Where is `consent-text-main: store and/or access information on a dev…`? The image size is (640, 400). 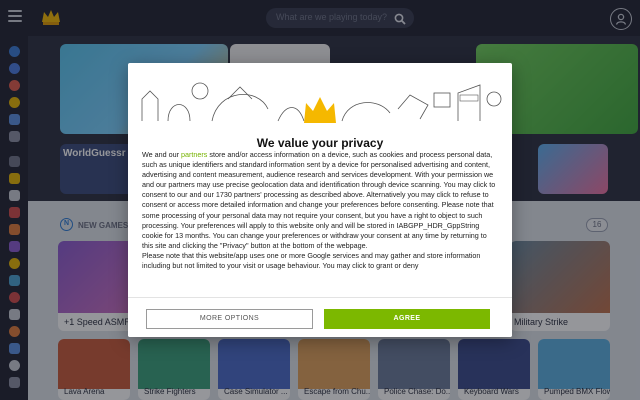 consent-text-main: store and/or access information on a dev… is located at coordinates (319, 200).